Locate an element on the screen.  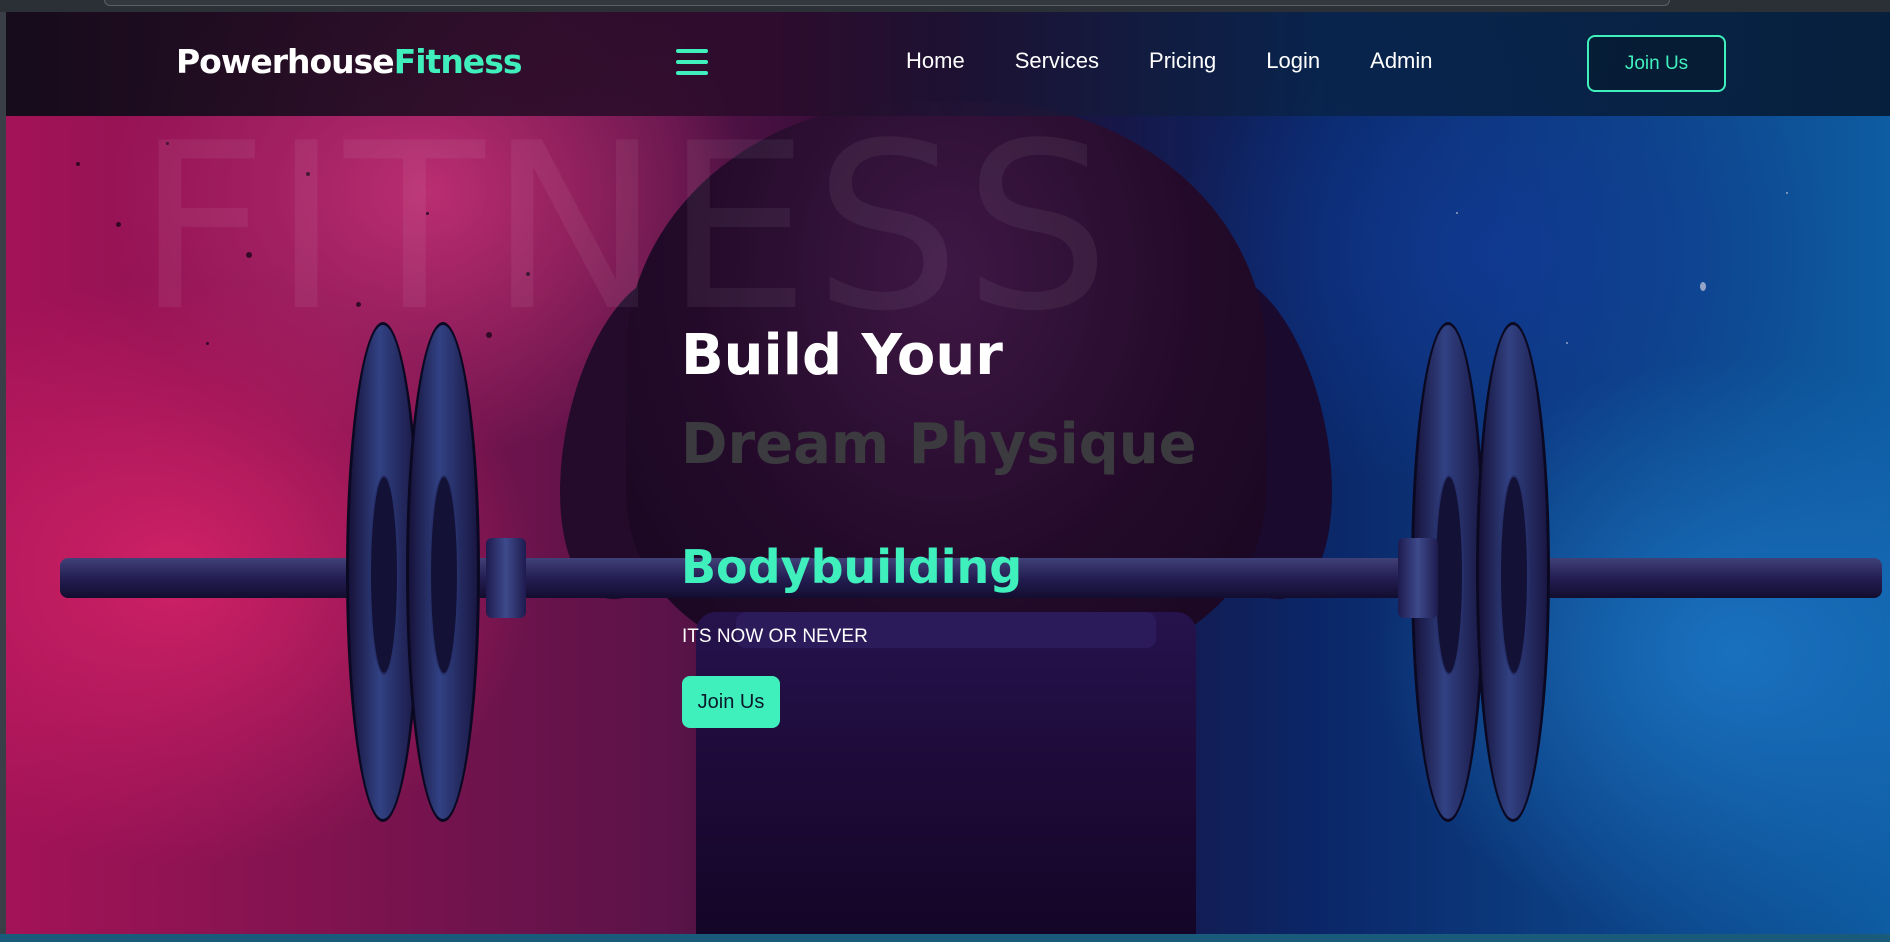
nav-link-services: Services is located at coordinates (1057, 61).